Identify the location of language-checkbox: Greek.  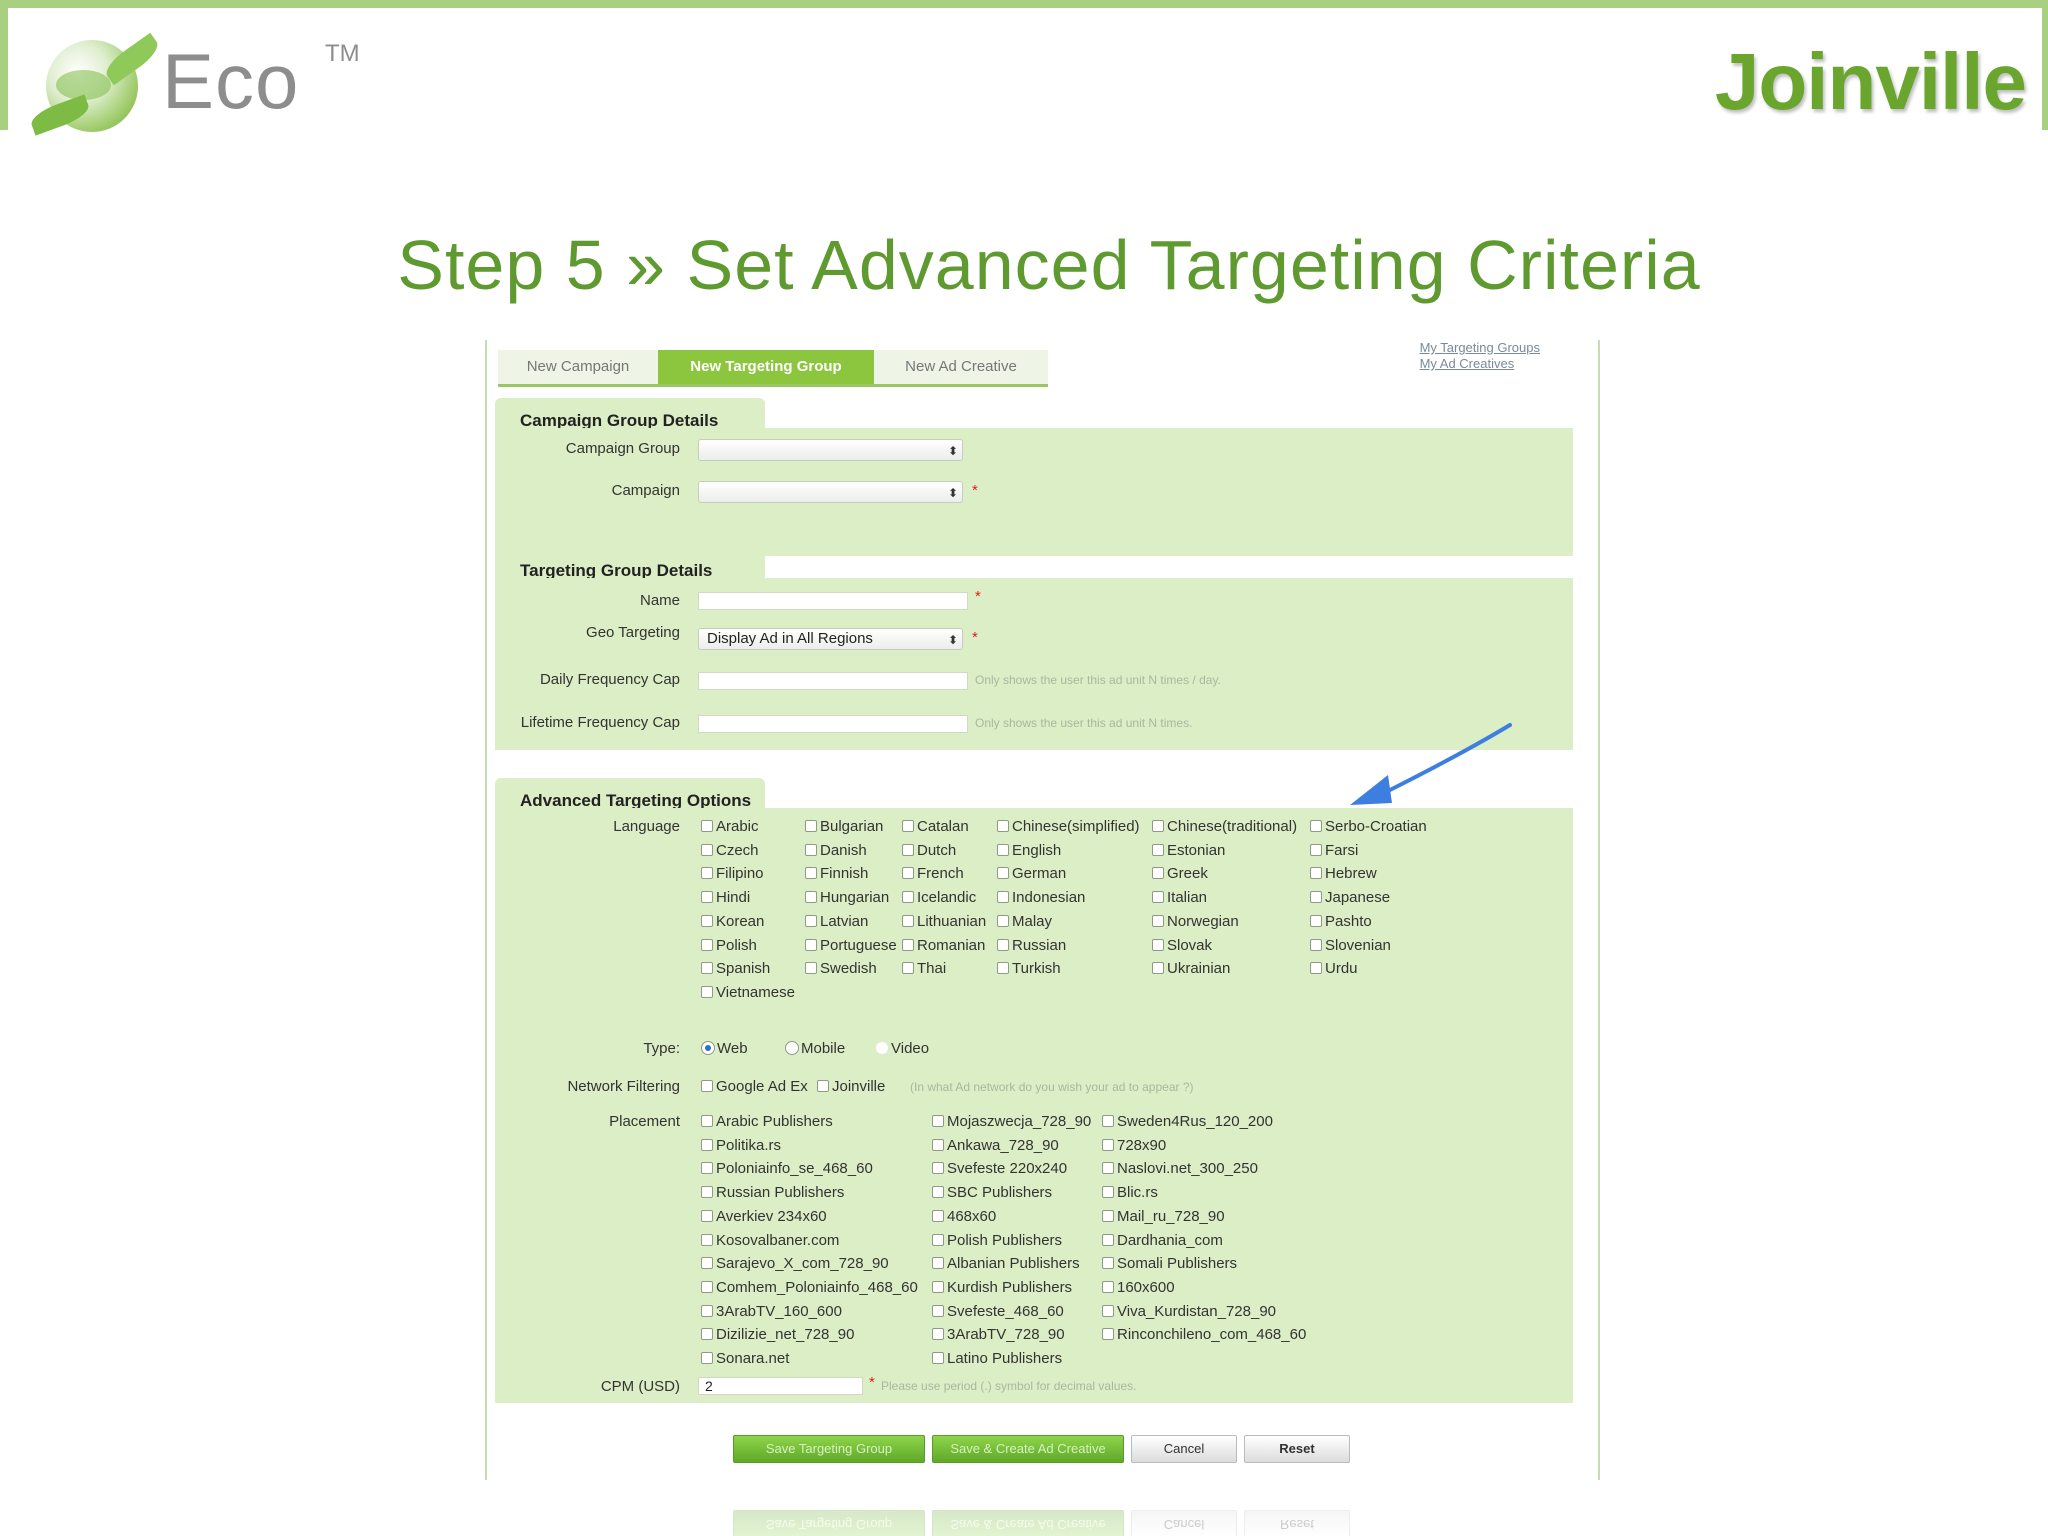
(1180, 873).